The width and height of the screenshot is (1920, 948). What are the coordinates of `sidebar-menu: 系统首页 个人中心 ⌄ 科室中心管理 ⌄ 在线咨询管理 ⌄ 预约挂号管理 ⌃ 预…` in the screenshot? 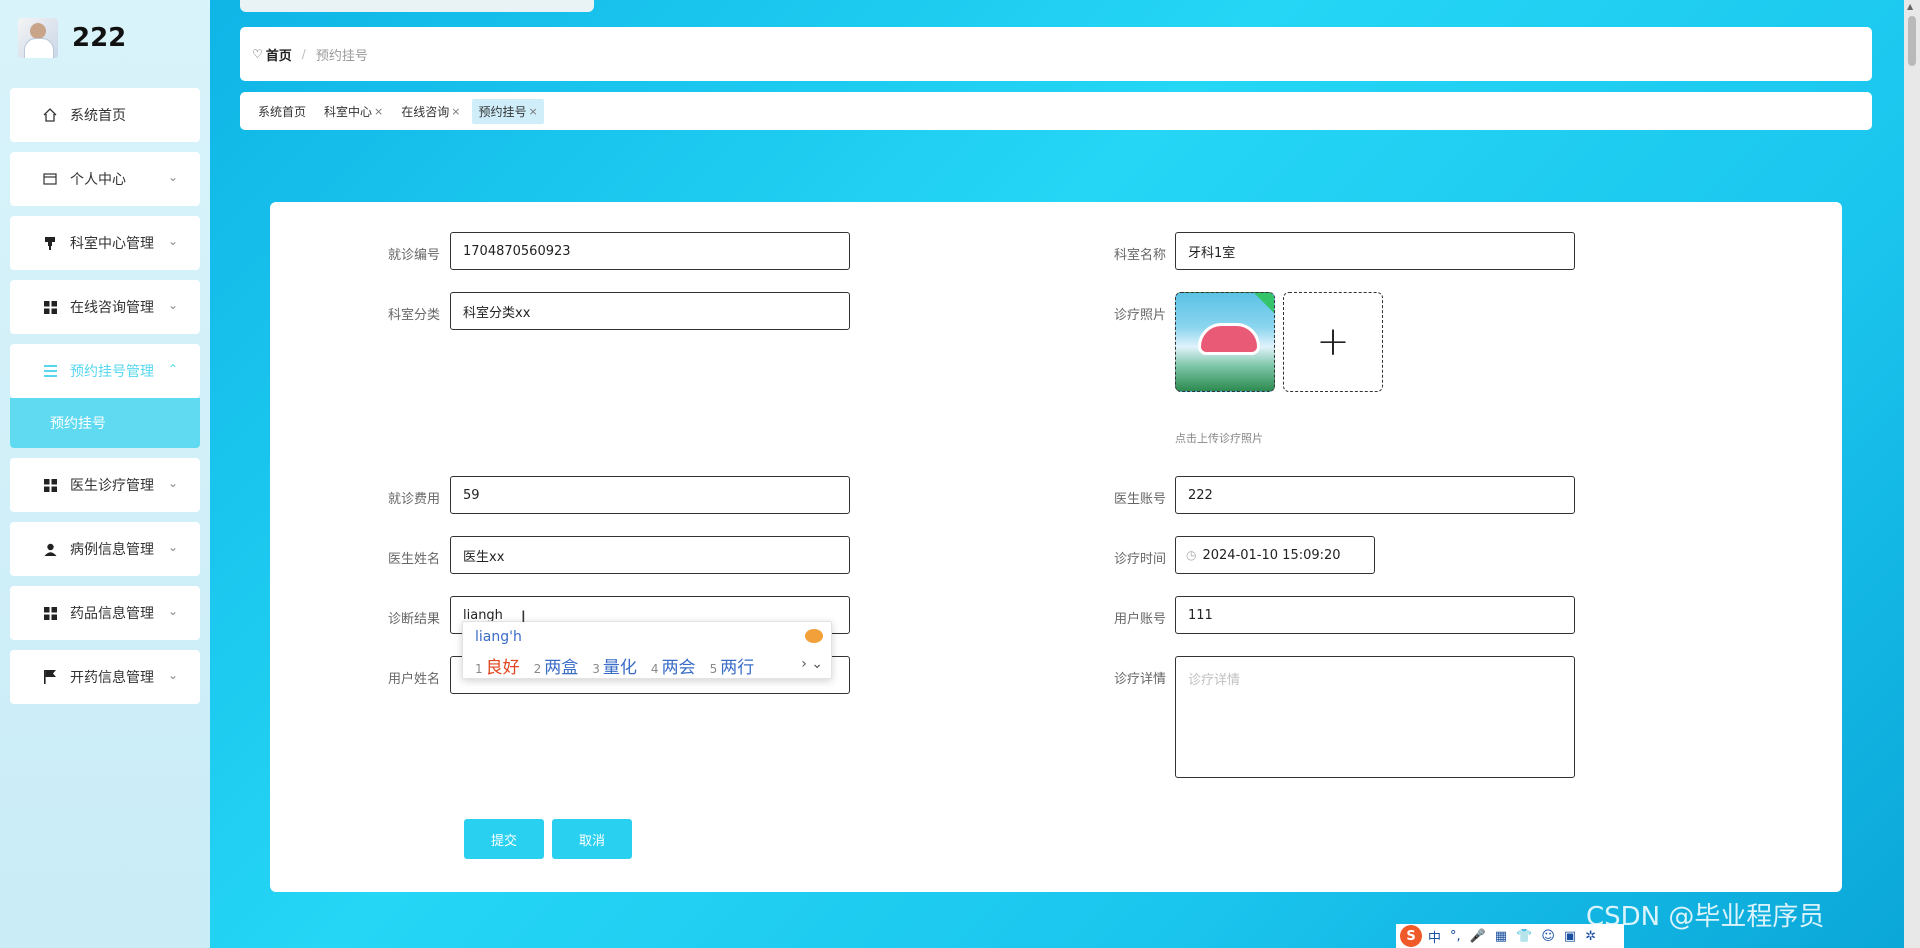 It's located at (105, 401).